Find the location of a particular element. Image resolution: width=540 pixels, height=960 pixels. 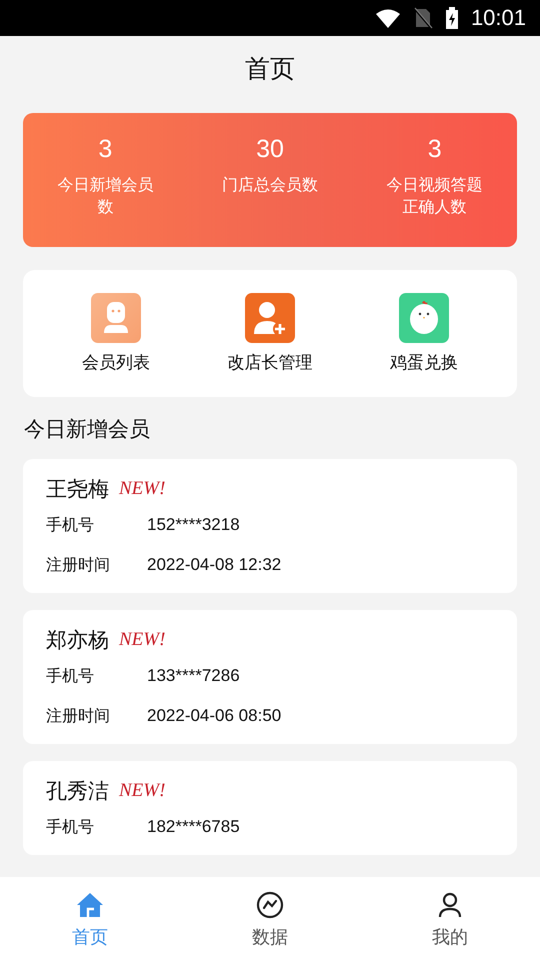

field-value: 152****3218 is located at coordinates (193, 525).